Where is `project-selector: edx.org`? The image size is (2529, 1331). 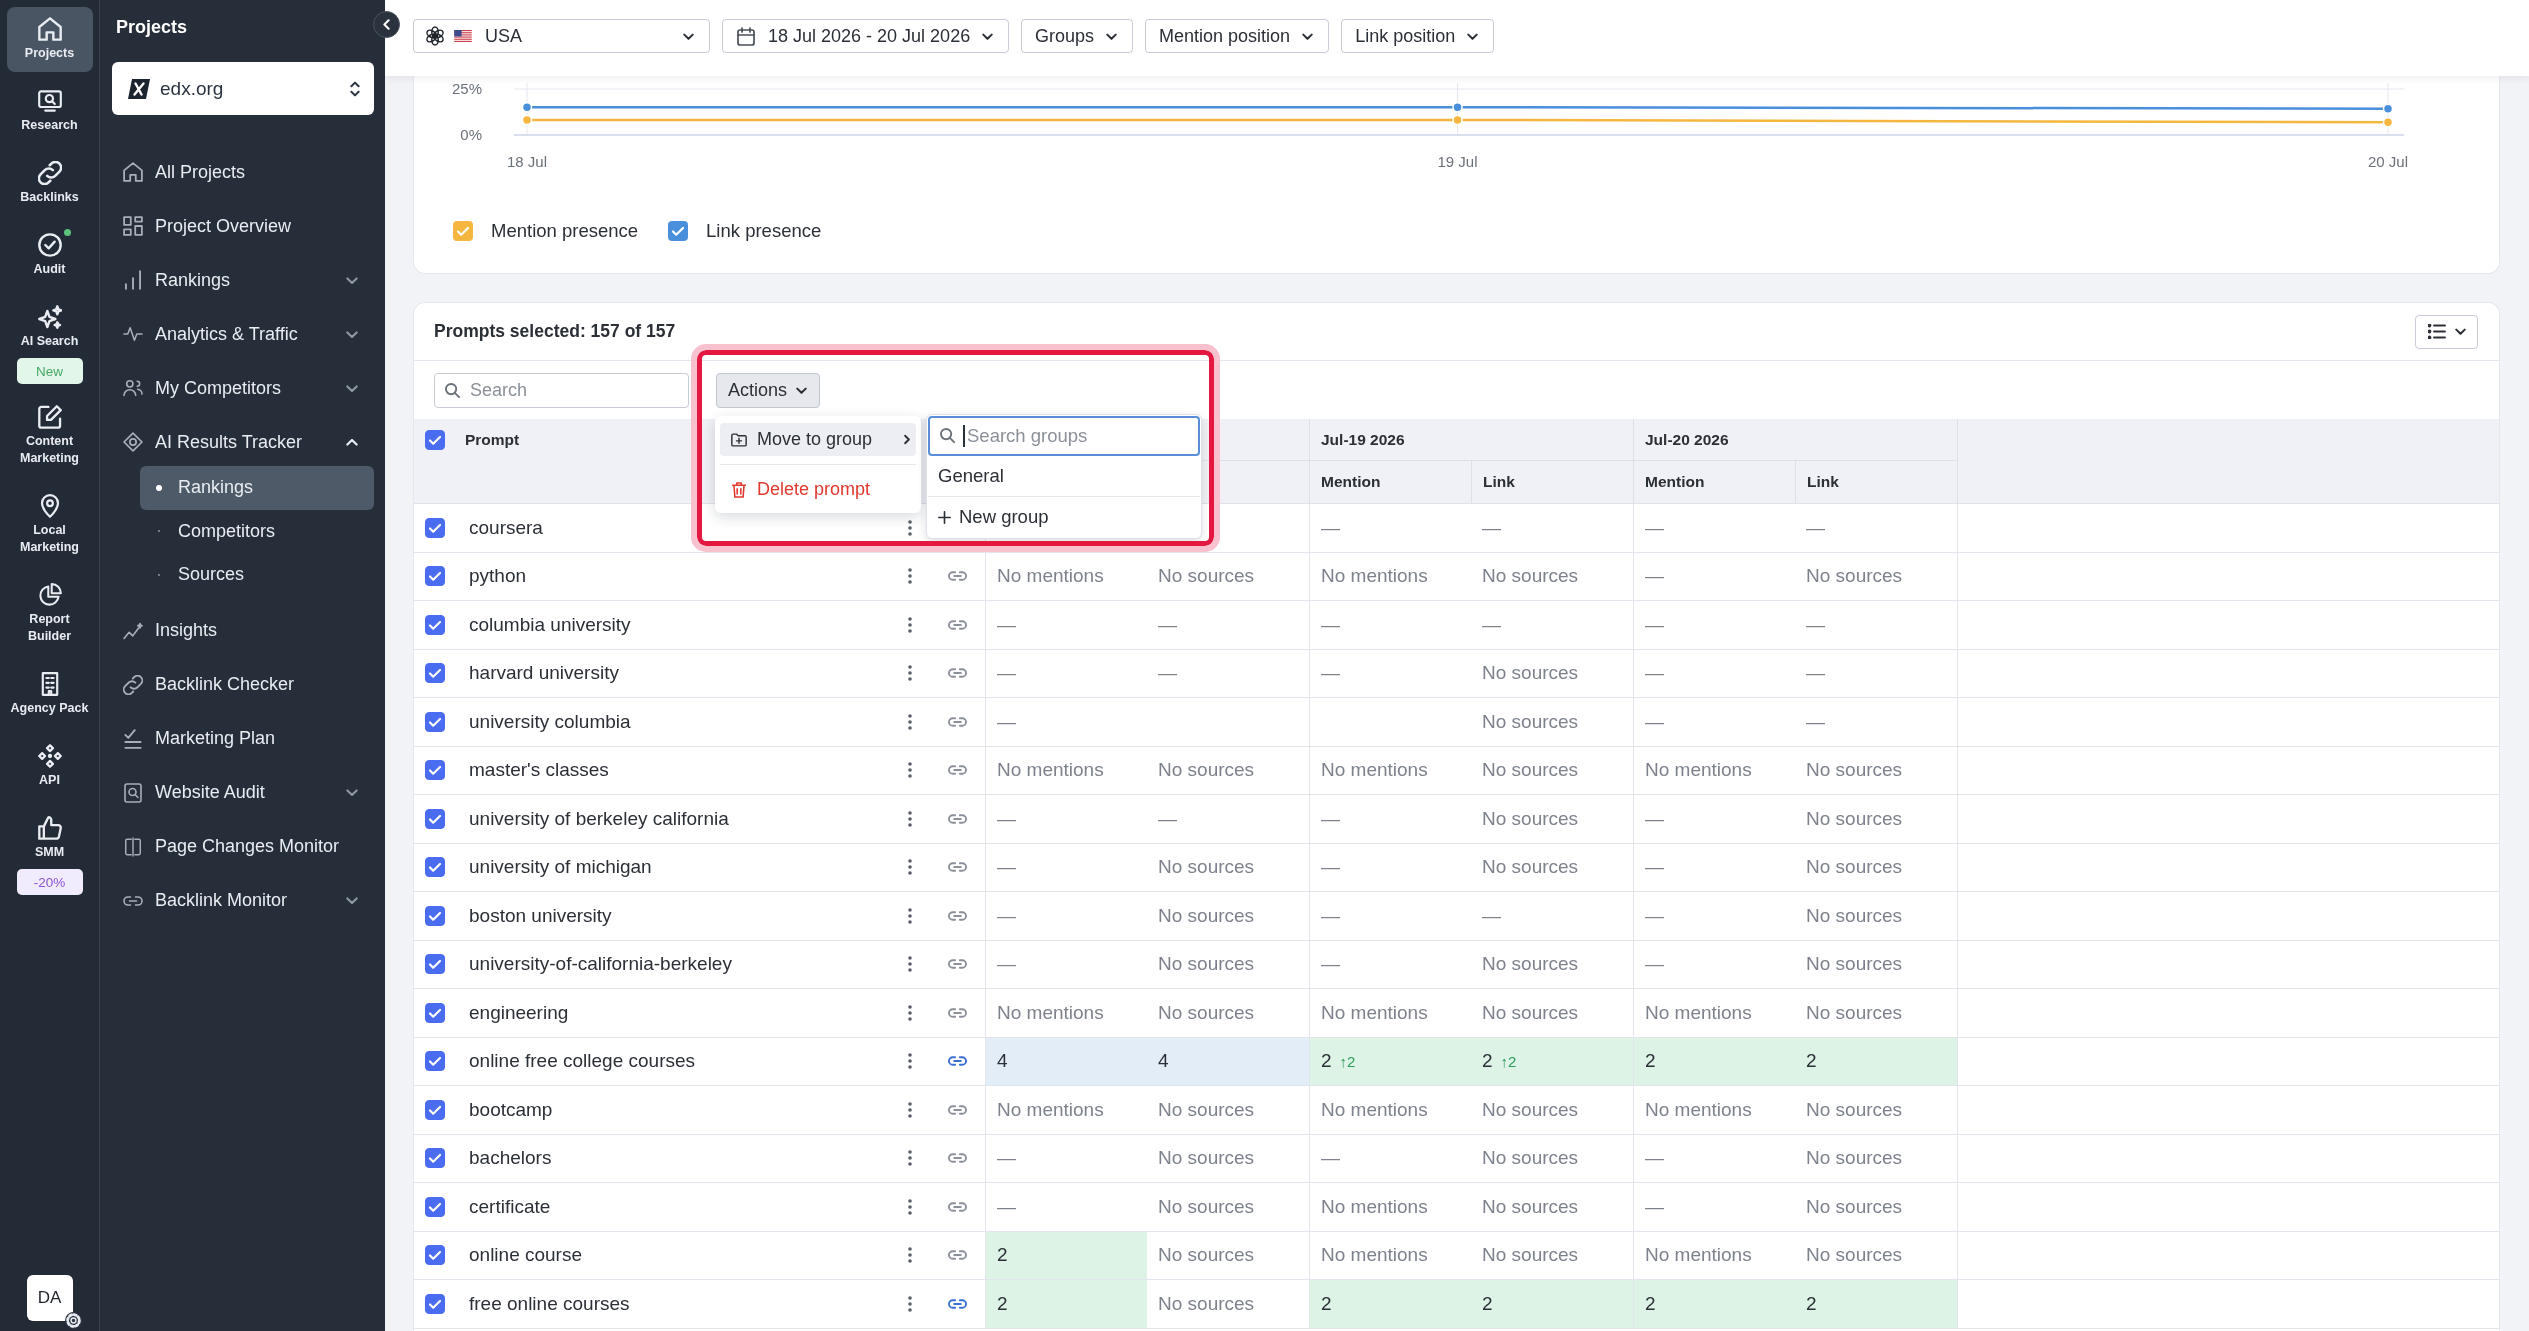 project-selector: edx.org is located at coordinates (243, 88).